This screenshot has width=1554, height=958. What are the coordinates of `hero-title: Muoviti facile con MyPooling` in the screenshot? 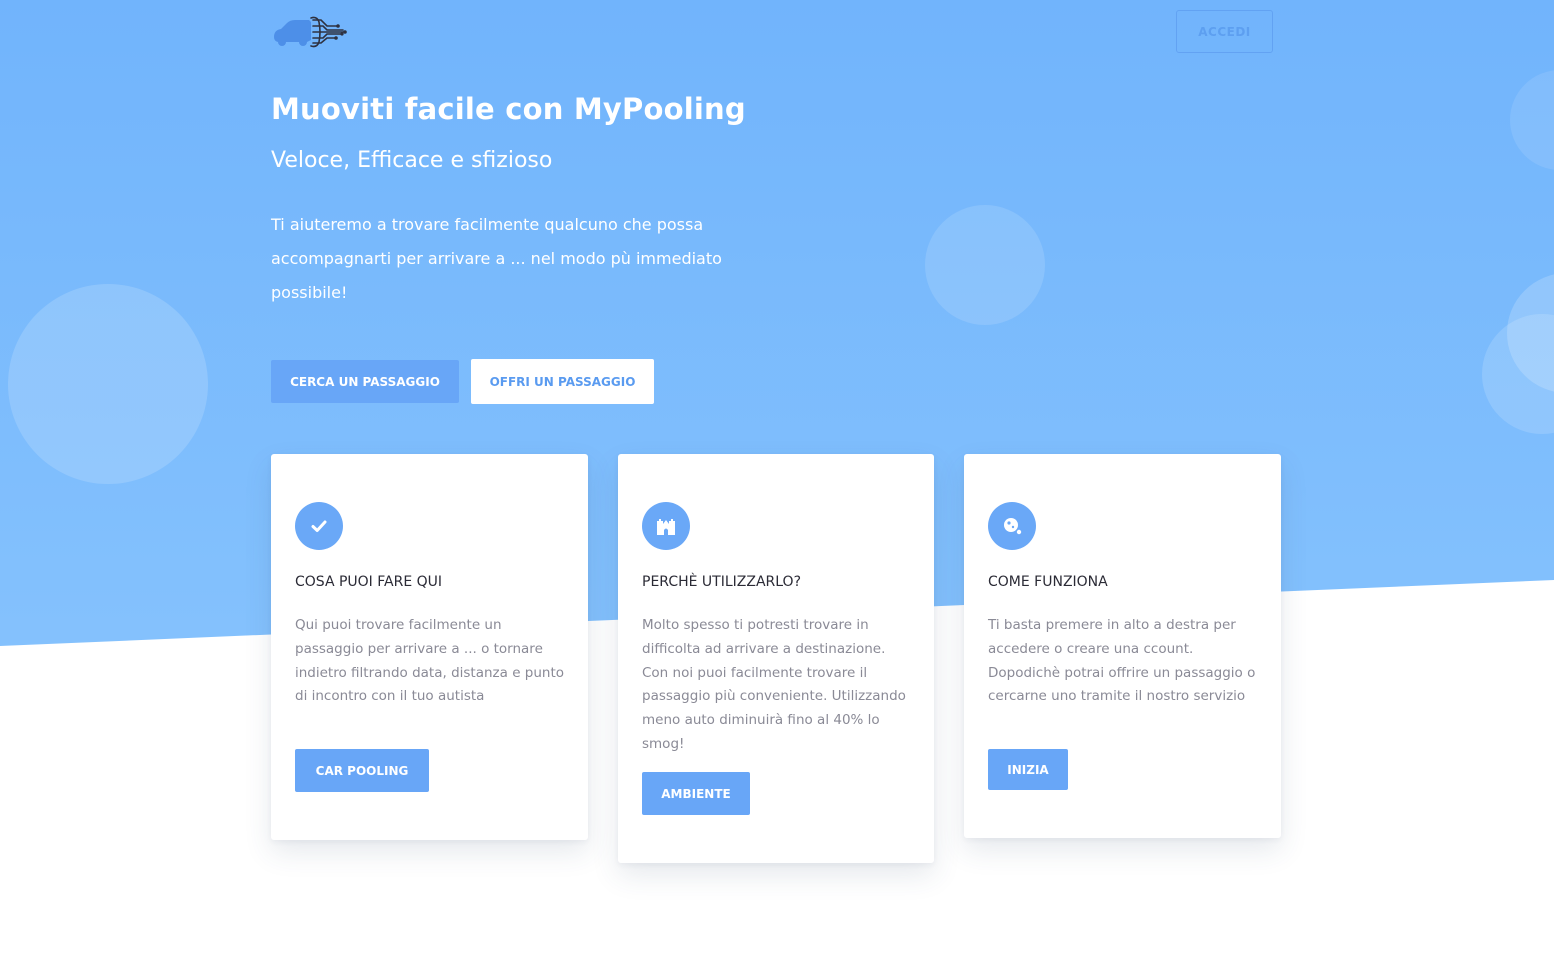 It's located at (508, 109).